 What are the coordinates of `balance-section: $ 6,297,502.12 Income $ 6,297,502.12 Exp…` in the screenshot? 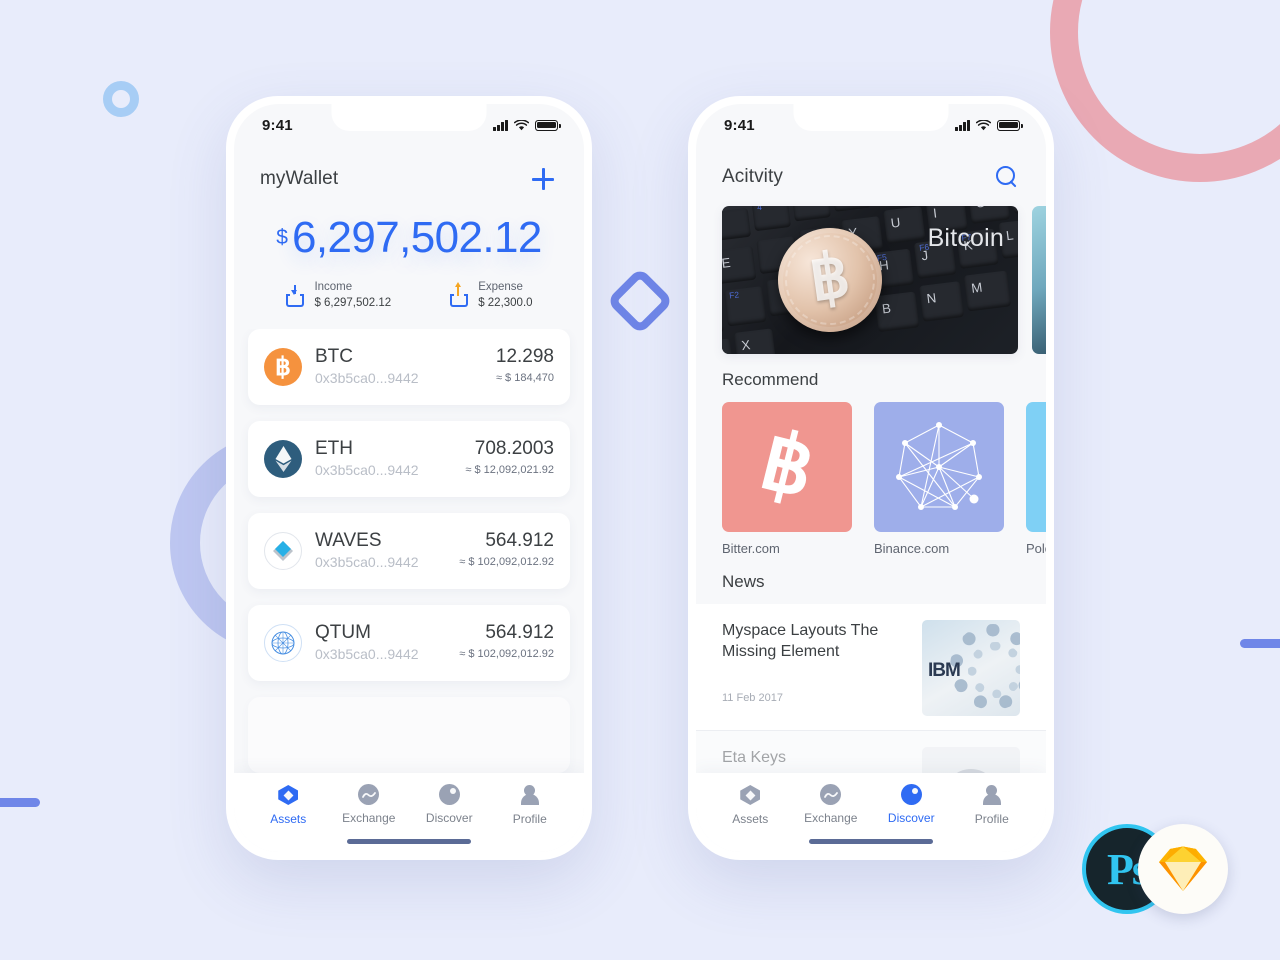 It's located at (409, 256).